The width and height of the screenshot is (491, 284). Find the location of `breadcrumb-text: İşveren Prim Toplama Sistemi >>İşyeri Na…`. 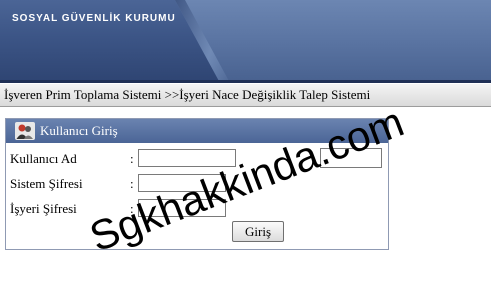

breadcrumb-text: İşveren Prim Toplama Sistemi >>İşyeri Na… is located at coordinates (187, 94).